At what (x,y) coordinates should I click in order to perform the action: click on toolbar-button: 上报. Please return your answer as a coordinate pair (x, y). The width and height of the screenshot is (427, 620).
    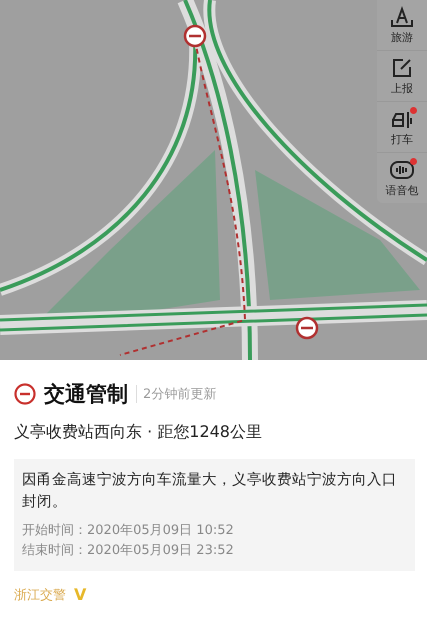
    Looking at the image, I should click on (402, 76).